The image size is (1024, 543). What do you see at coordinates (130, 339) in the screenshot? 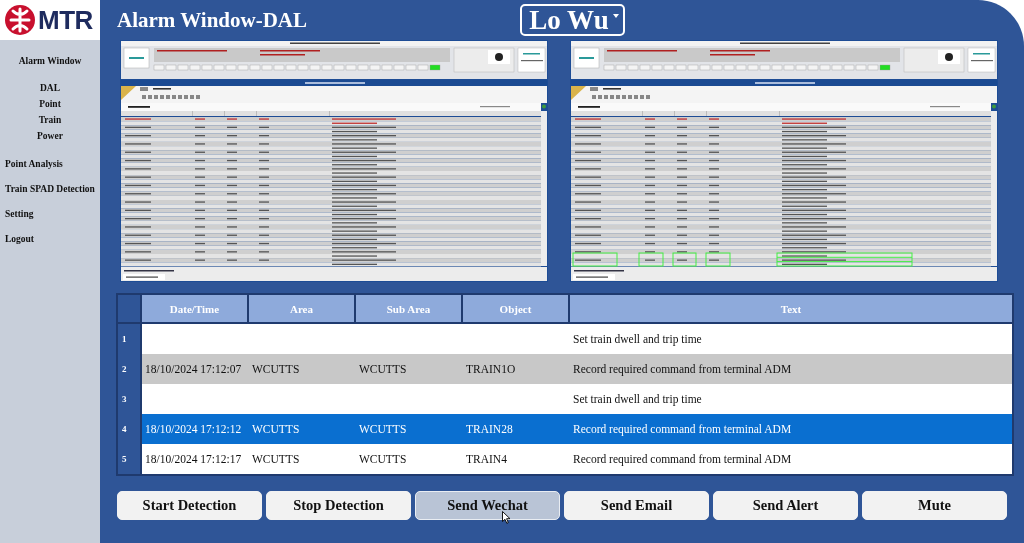
I see `row-number: 1` at bounding box center [130, 339].